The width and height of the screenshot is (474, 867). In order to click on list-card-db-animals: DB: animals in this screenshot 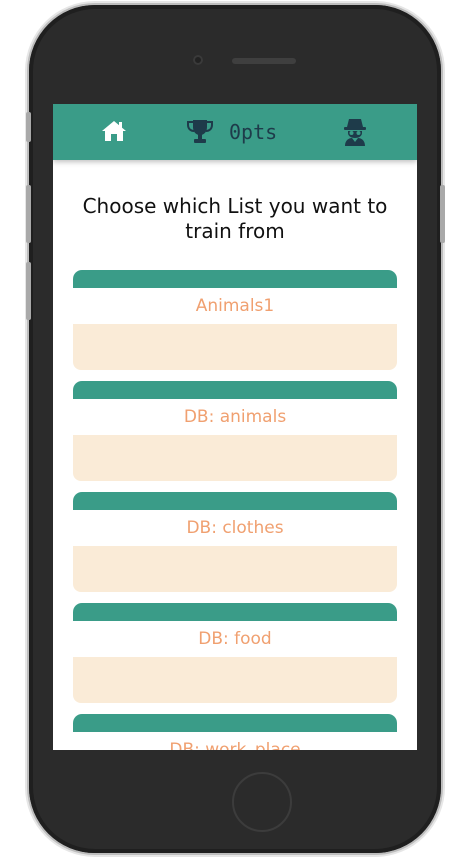, I will do `click(235, 436)`.